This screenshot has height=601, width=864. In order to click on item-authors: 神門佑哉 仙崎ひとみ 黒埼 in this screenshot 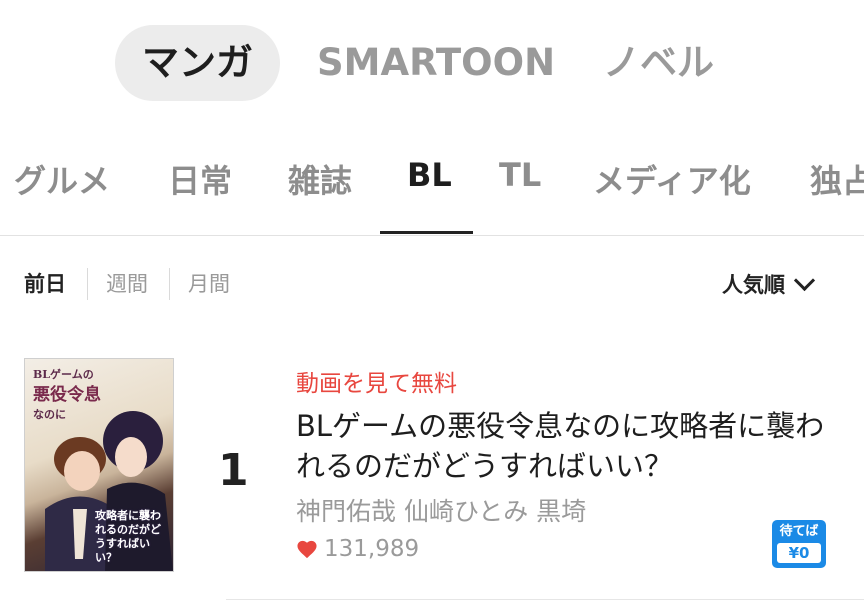, I will do `click(441, 511)`.